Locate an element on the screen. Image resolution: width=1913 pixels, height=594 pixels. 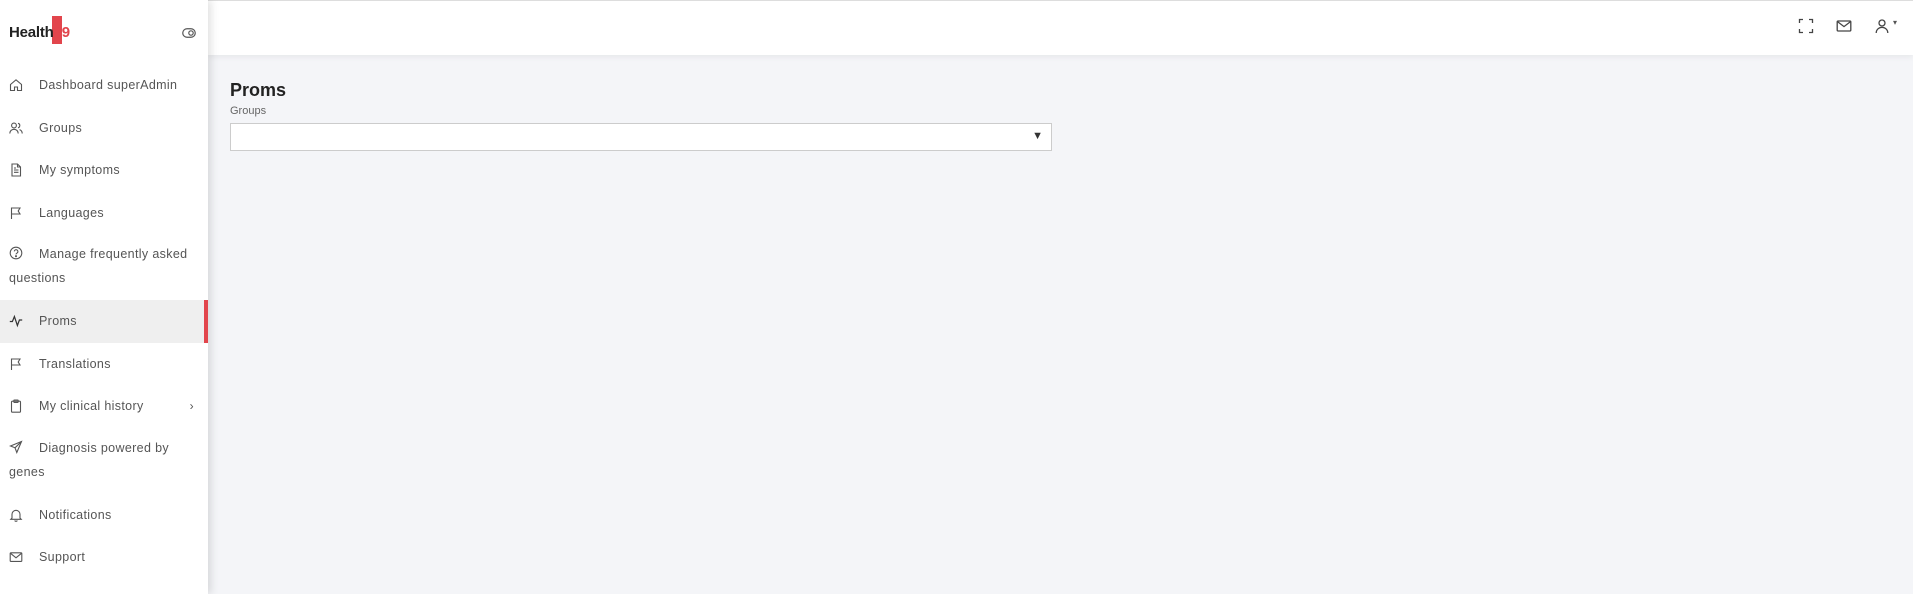
sidebar-item-proms: Proms is located at coordinates (104, 321).